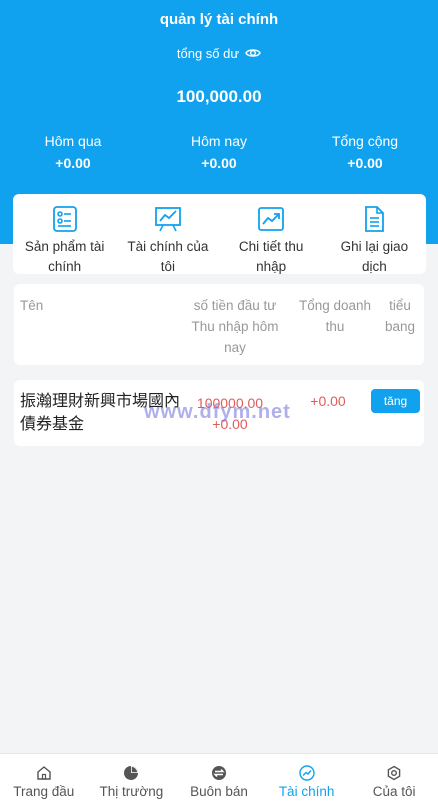 The width and height of the screenshot is (438, 801). What do you see at coordinates (328, 401) in the screenshot?
I see `revenue-value: +0.00` at bounding box center [328, 401].